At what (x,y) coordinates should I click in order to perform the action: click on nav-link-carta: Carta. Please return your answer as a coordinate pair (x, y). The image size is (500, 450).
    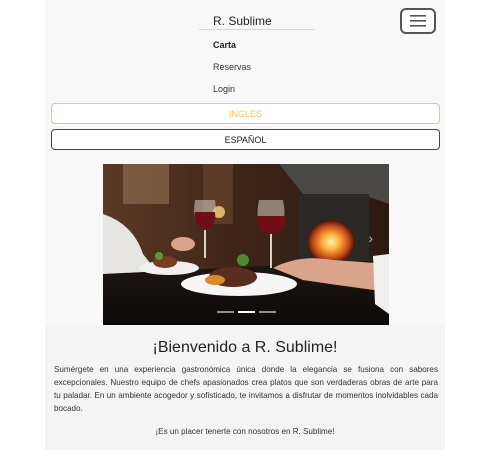
    Looking at the image, I should click on (224, 45).